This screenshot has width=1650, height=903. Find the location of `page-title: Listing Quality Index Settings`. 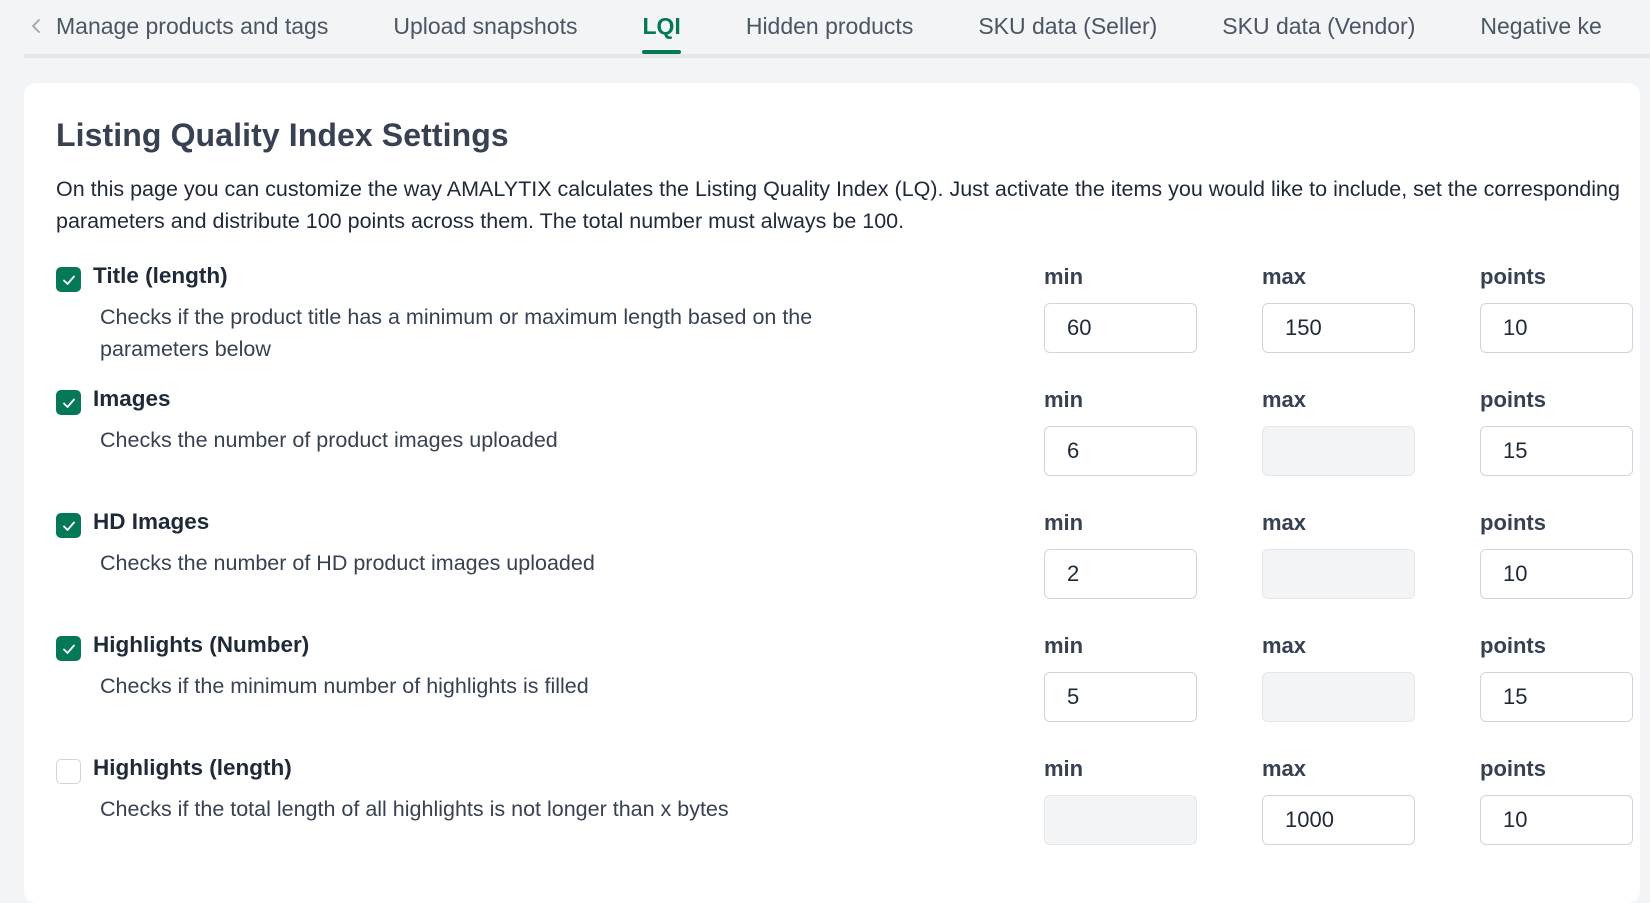

page-title: Listing Quality Index Settings is located at coordinates (282, 135).